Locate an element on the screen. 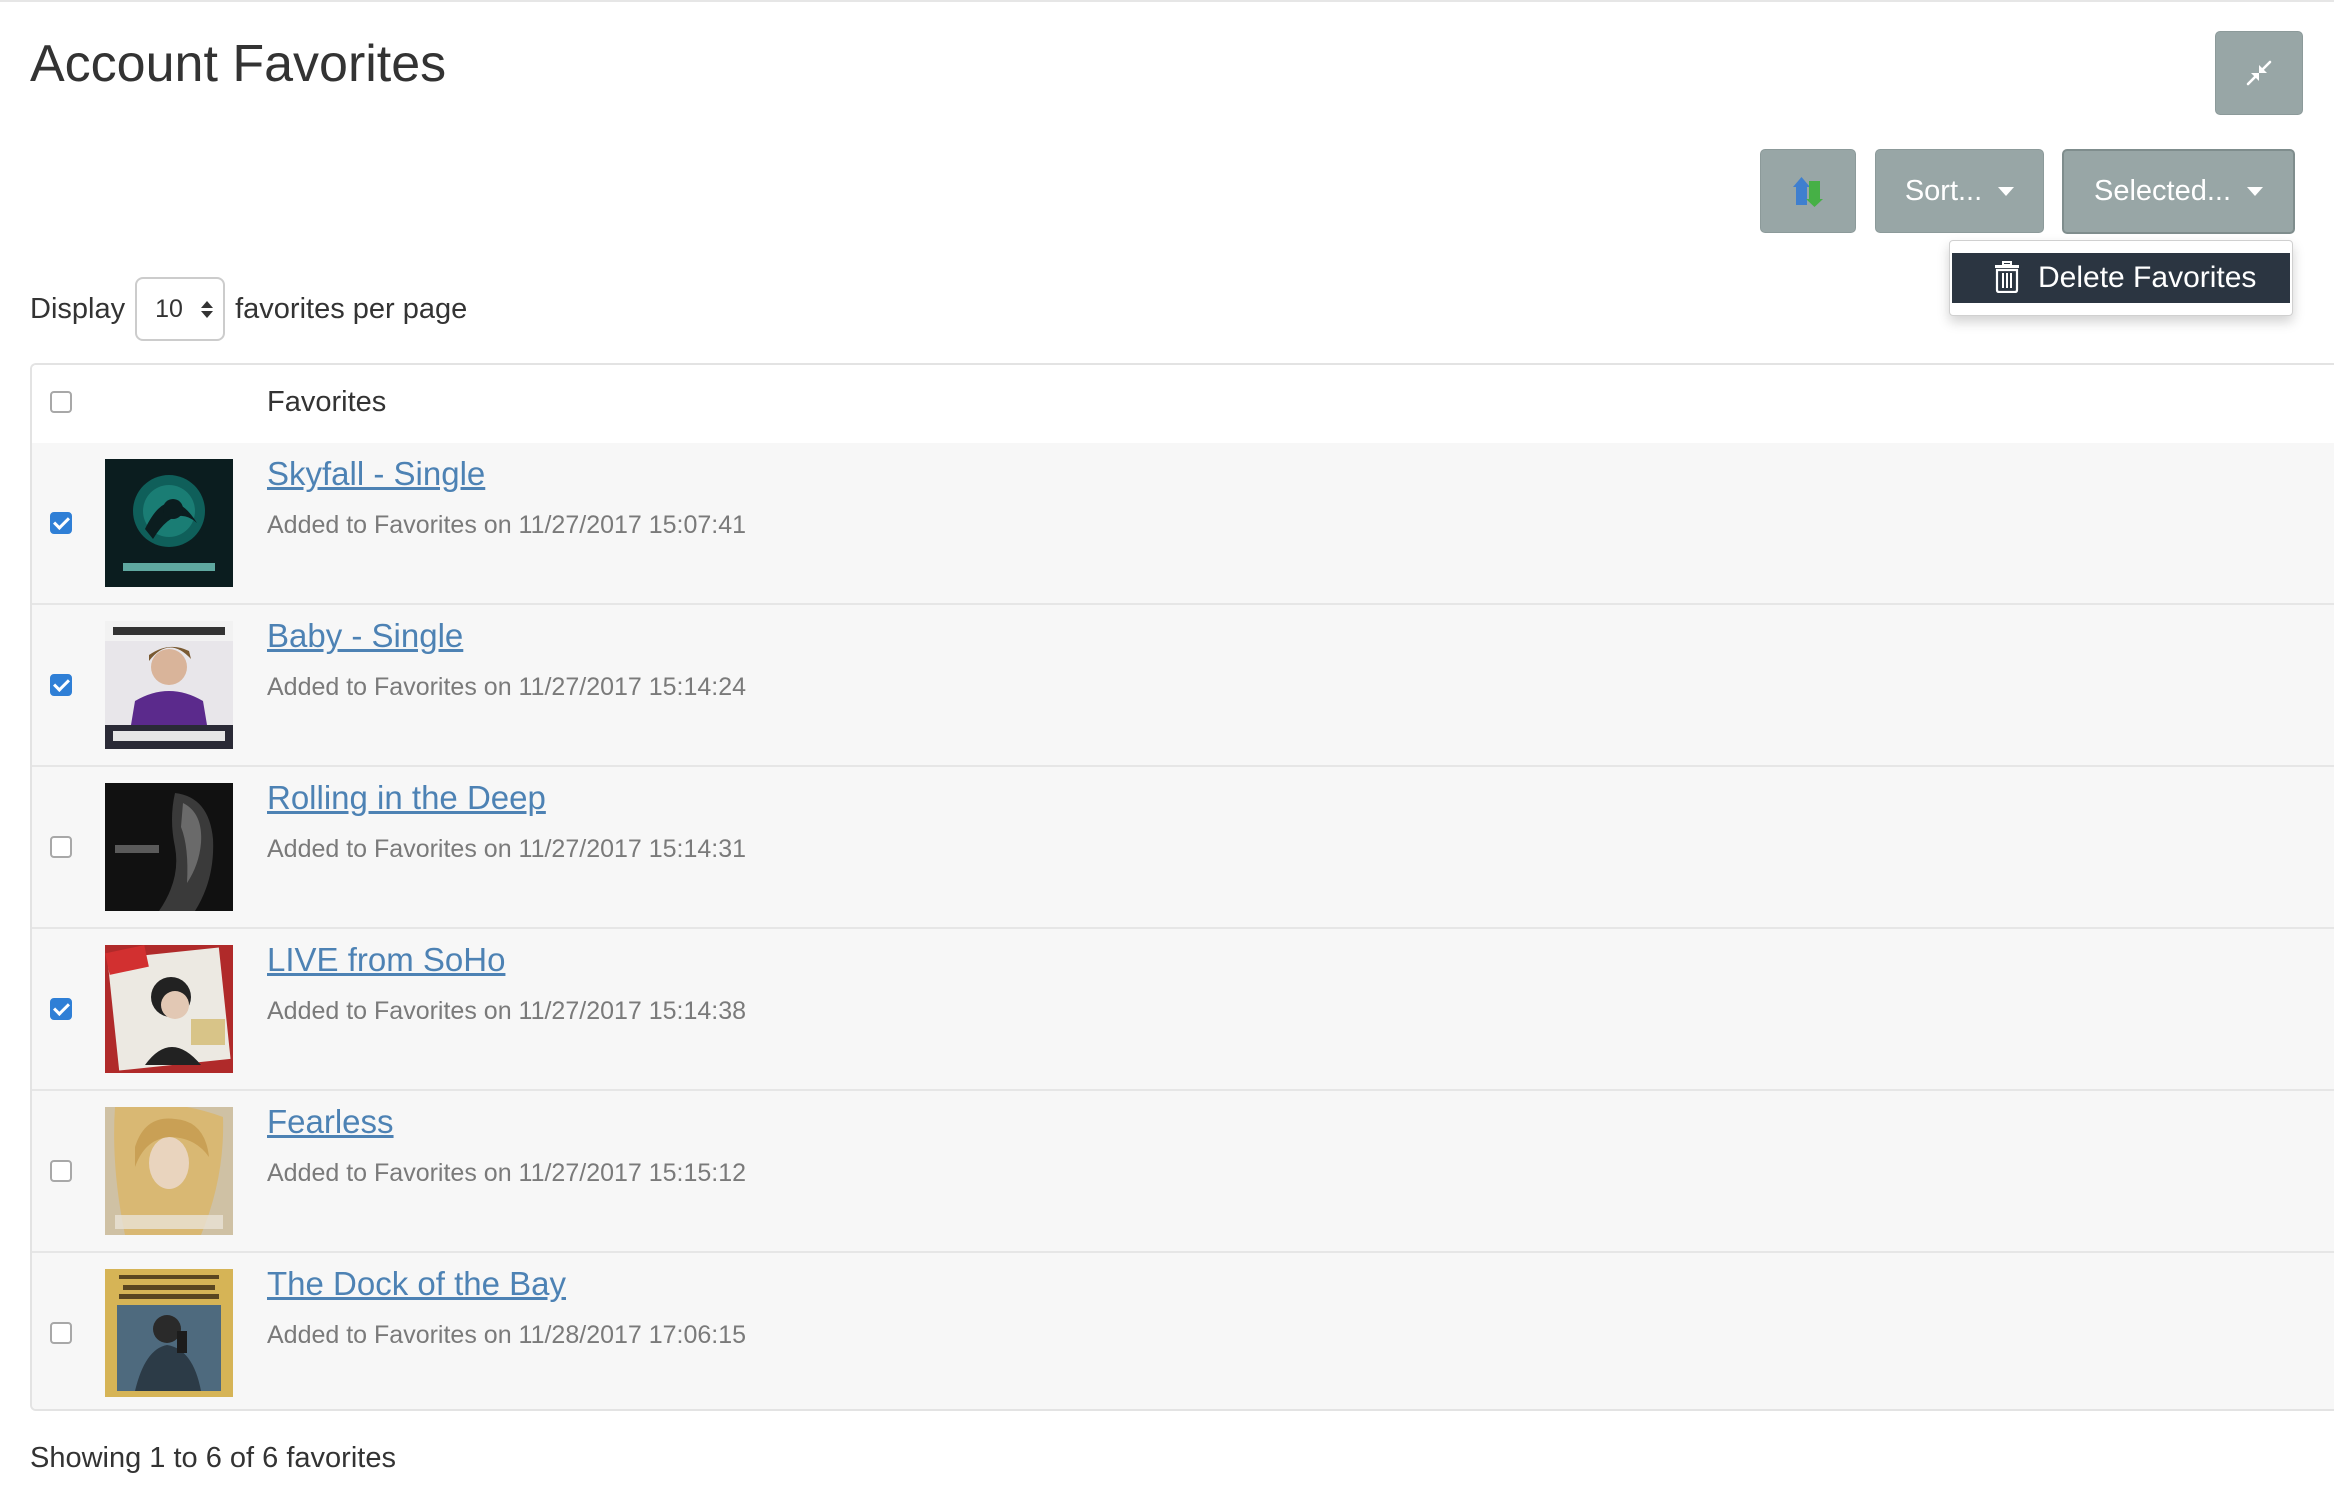 This screenshot has width=2334, height=1510. per-page-suffix: favorites per page is located at coordinates (351, 308).